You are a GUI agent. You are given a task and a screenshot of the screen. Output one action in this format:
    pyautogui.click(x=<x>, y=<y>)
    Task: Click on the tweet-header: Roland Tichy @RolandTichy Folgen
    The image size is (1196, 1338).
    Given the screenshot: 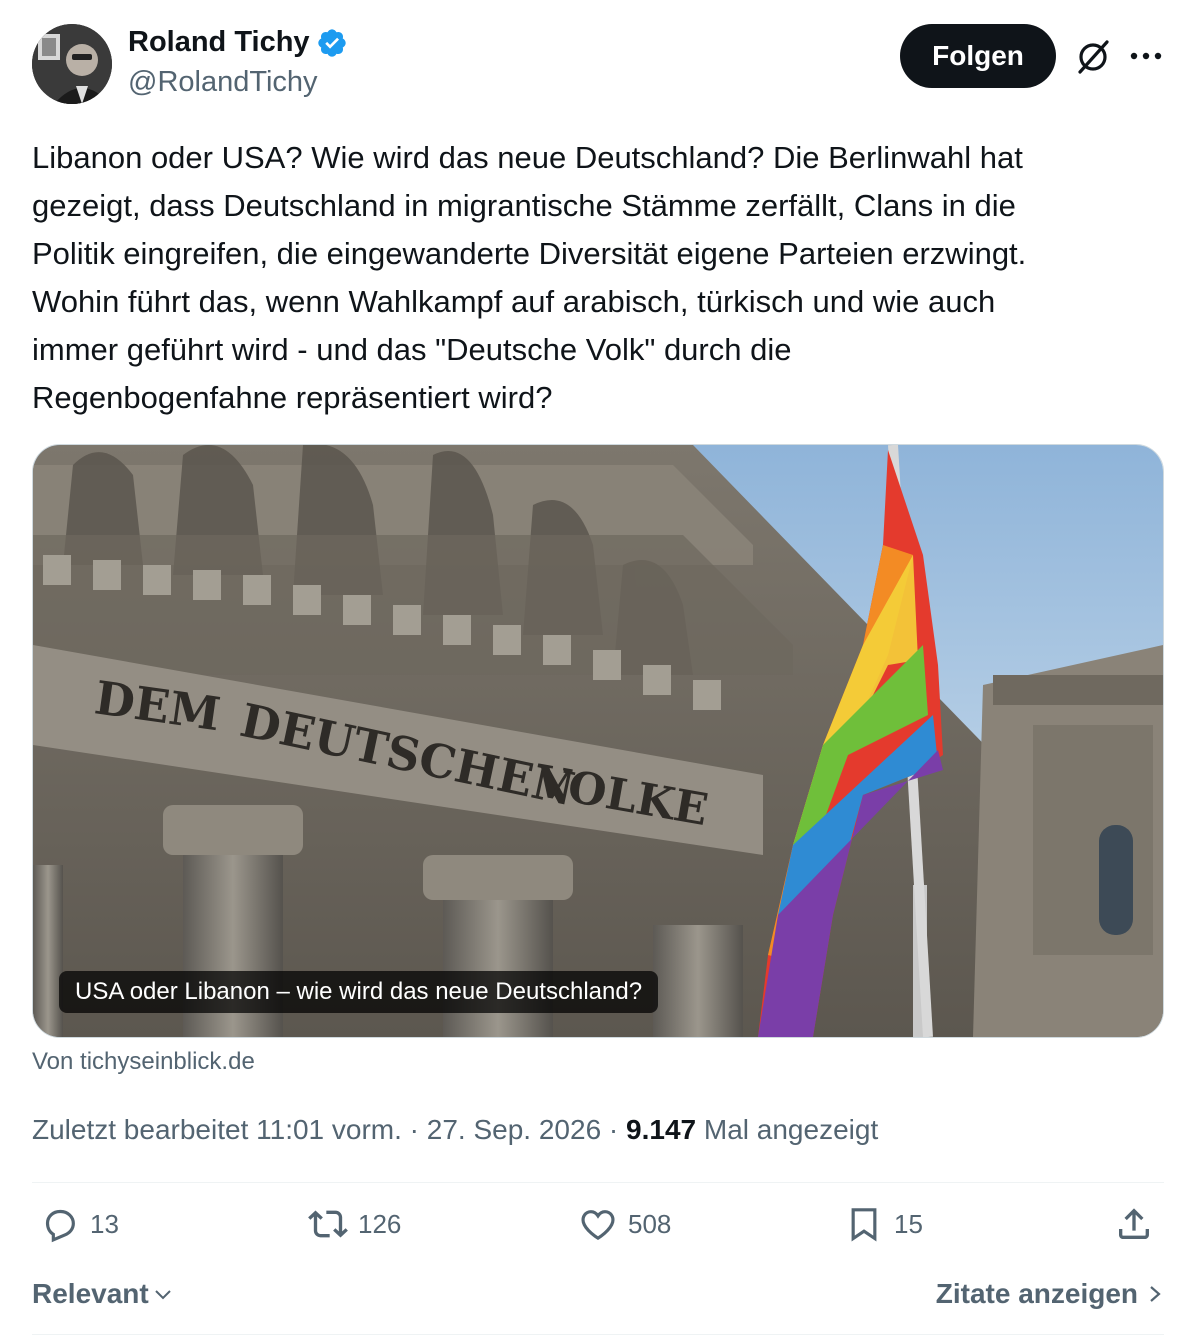 What is the action you would take?
    pyautogui.click(x=598, y=64)
    